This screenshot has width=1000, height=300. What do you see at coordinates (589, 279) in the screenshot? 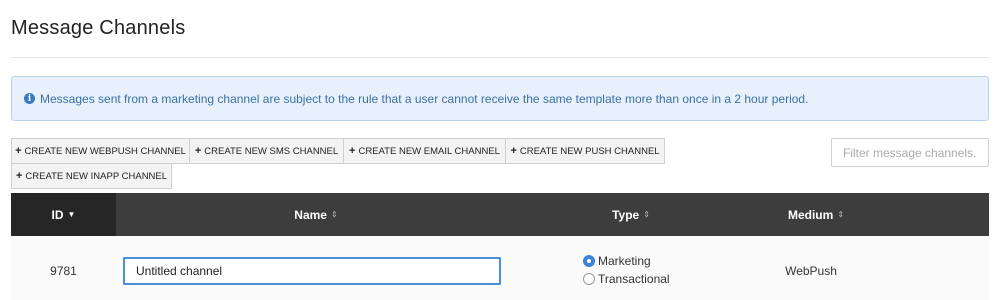
I see `radio-unchecked-icon` at bounding box center [589, 279].